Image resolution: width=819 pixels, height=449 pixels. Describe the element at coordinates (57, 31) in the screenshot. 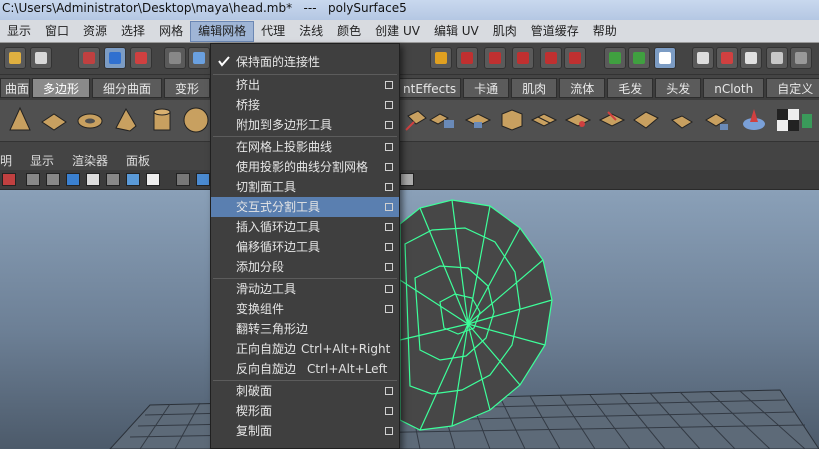

I see `menu-window: 窗口` at that location.